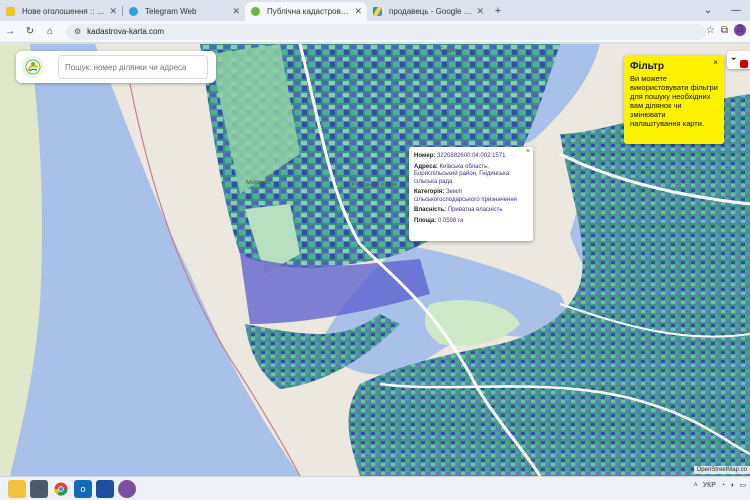 The image size is (750, 500). I want to click on reload-icon: ↻, so click(30, 31).